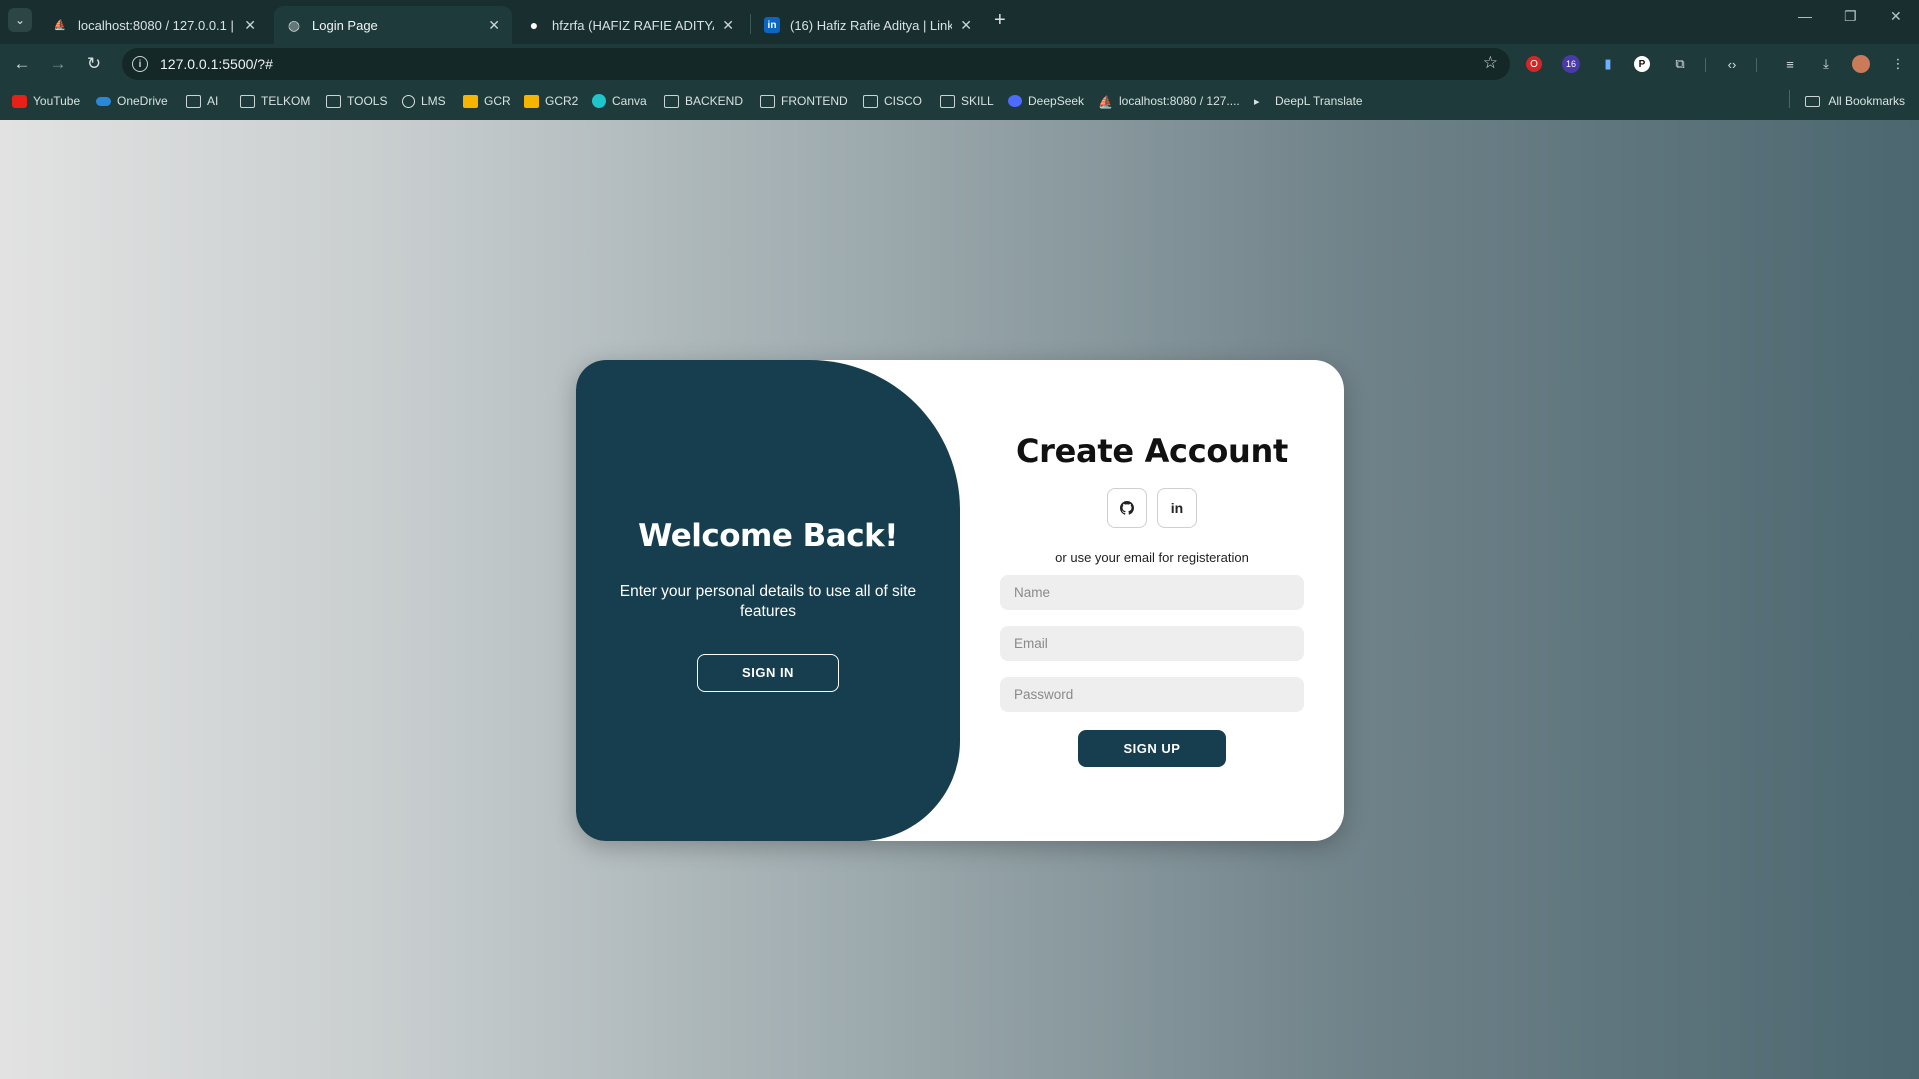 This screenshot has width=1919, height=1079. I want to click on bookmark-youtube: YouTube, so click(46, 101).